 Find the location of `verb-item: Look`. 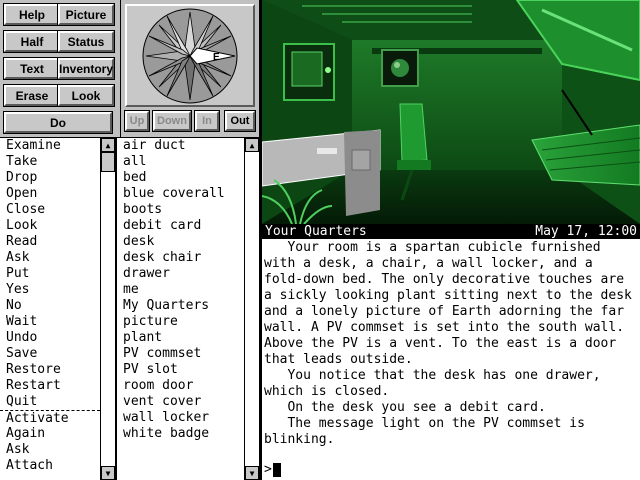

verb-item: Look is located at coordinates (50, 226).